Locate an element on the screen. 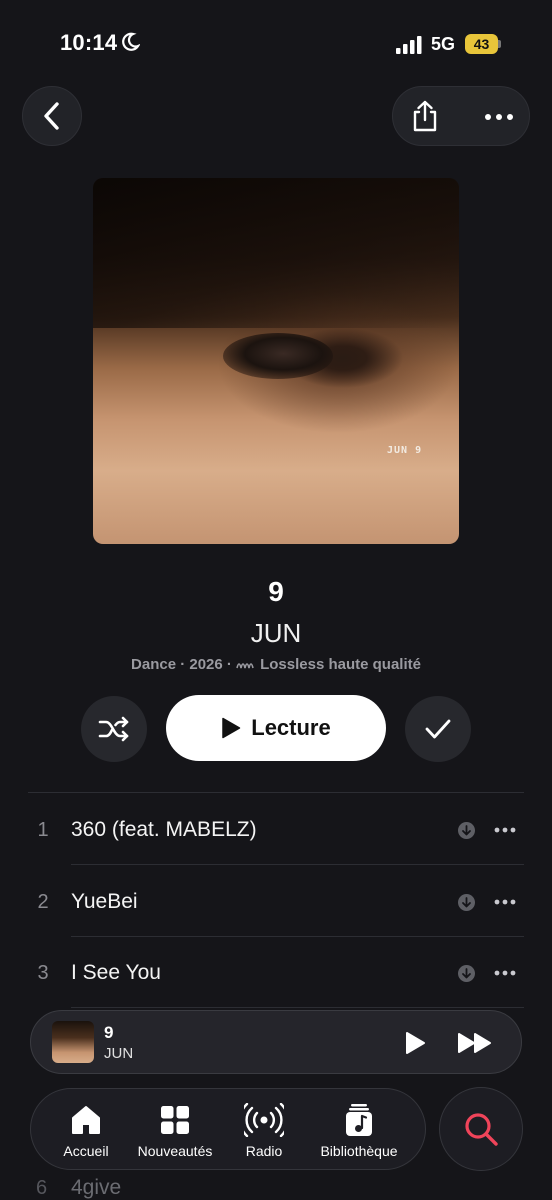 The width and height of the screenshot is (552, 1200). shuffle-button is located at coordinates (114, 729).